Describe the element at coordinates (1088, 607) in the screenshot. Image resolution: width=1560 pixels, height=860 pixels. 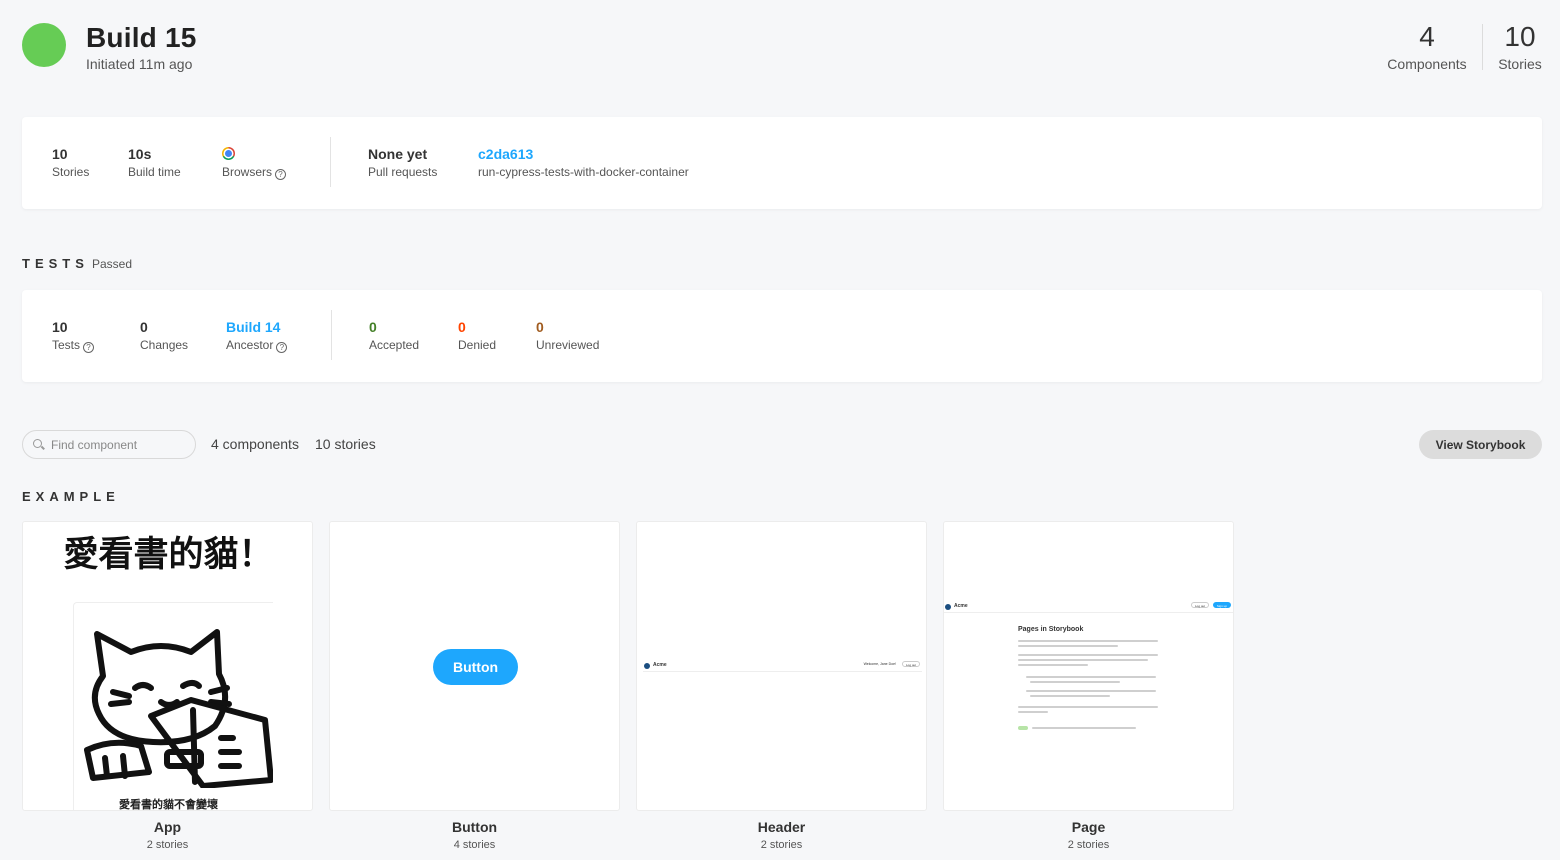
I see `page-preview-header: Acme Log out Sign up` at that location.